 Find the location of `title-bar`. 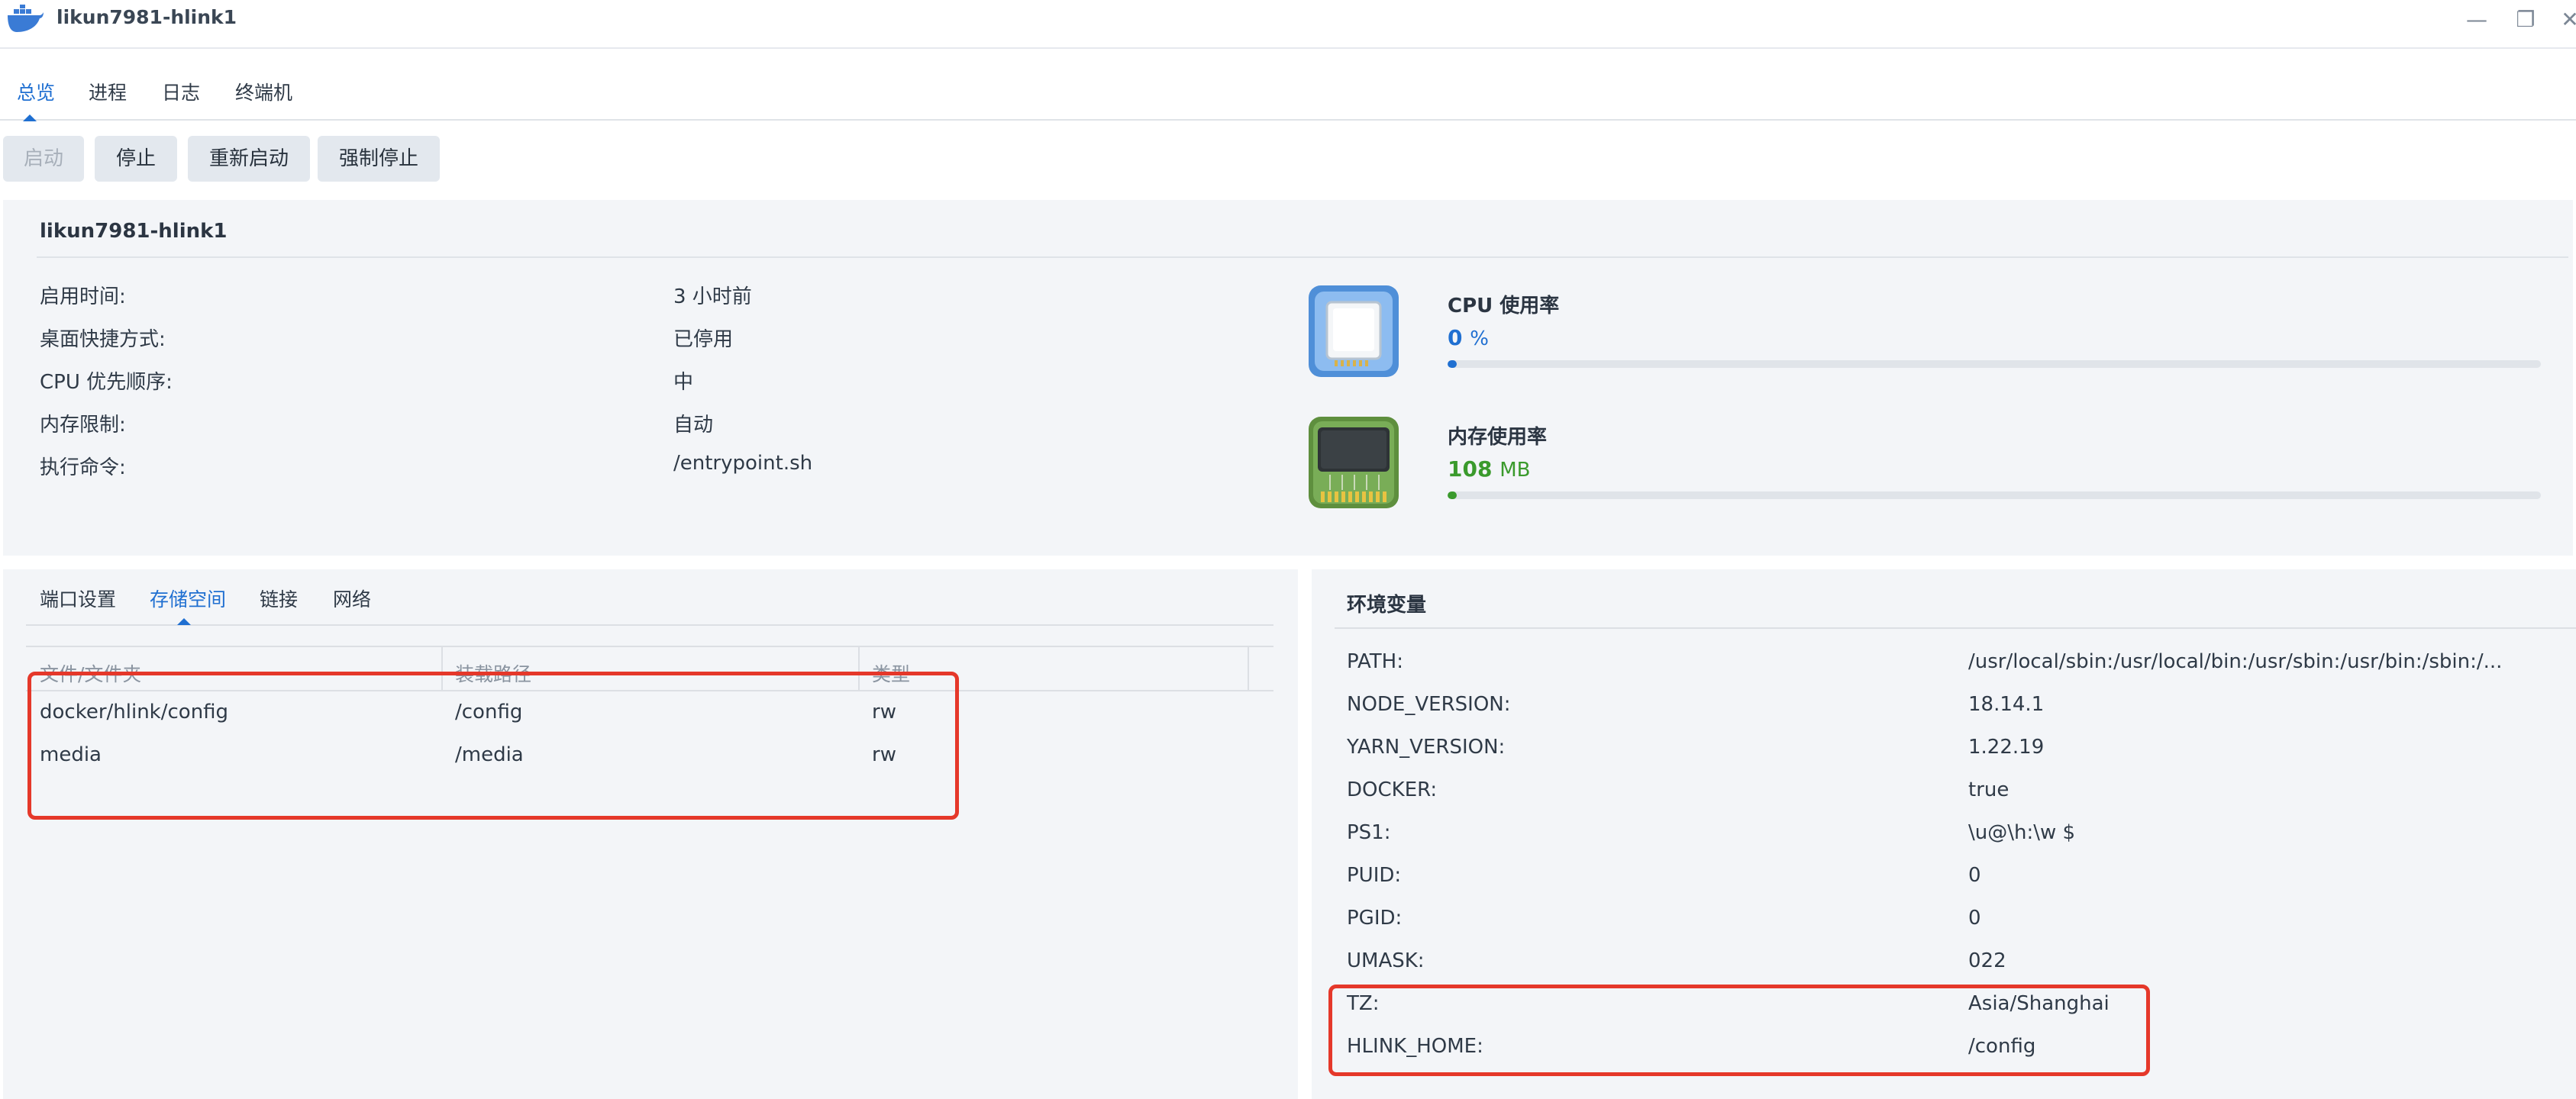

title-bar is located at coordinates (1288, 24).